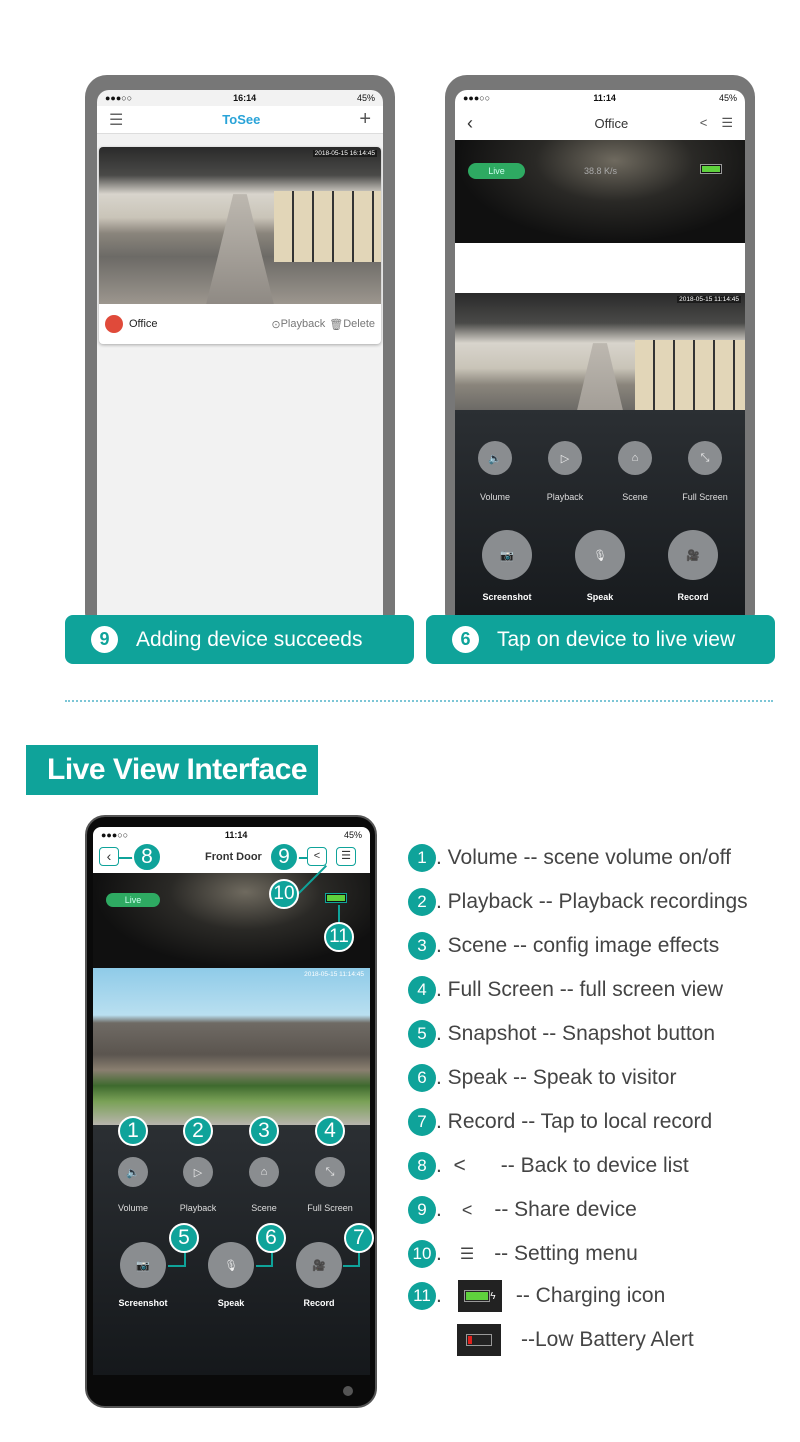 The height and width of the screenshot is (1442, 800). What do you see at coordinates (143, 1303) in the screenshot?
I see `screenshot-label: Screenshot` at bounding box center [143, 1303].